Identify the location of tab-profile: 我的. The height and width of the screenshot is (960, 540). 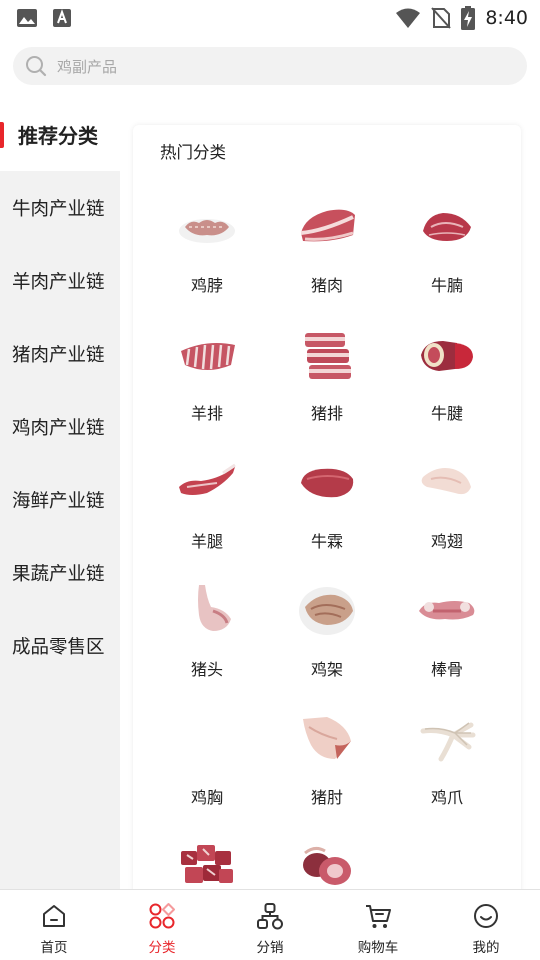
(486, 925).